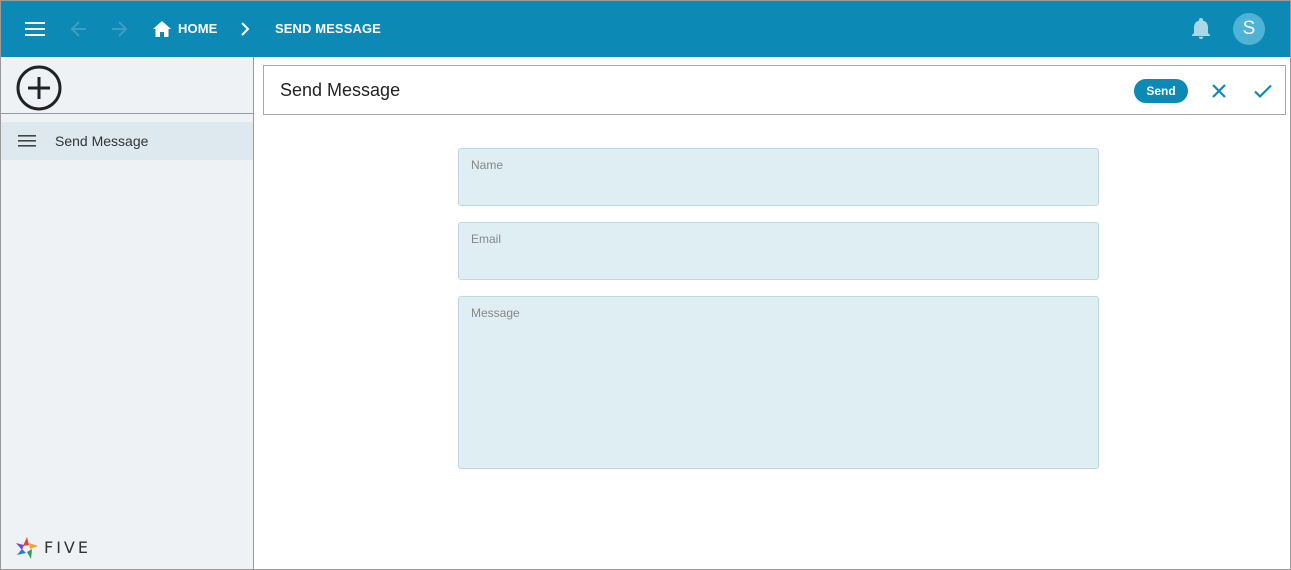 This screenshot has height=570, width=1291. I want to click on sidebar-item-label: Send Message, so click(102, 141).